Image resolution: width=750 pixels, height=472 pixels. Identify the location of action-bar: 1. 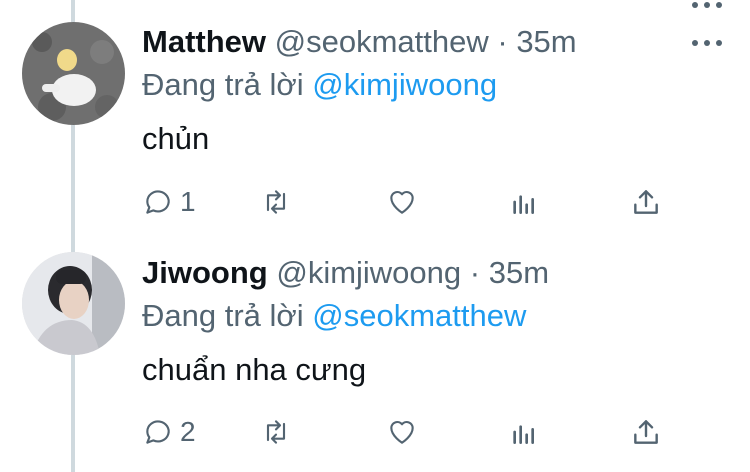
(412, 202).